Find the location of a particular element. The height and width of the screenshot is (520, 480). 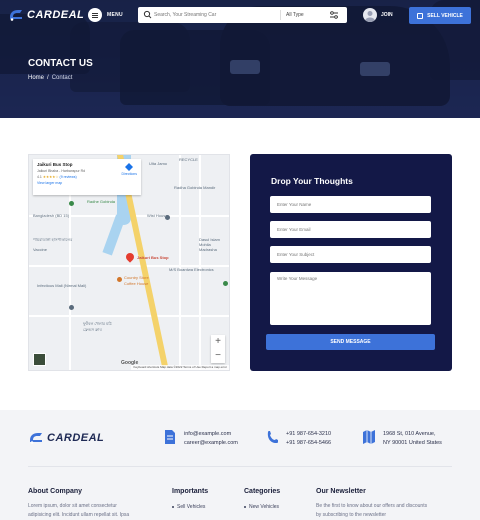

satellite-toggle is located at coordinates (39, 359).